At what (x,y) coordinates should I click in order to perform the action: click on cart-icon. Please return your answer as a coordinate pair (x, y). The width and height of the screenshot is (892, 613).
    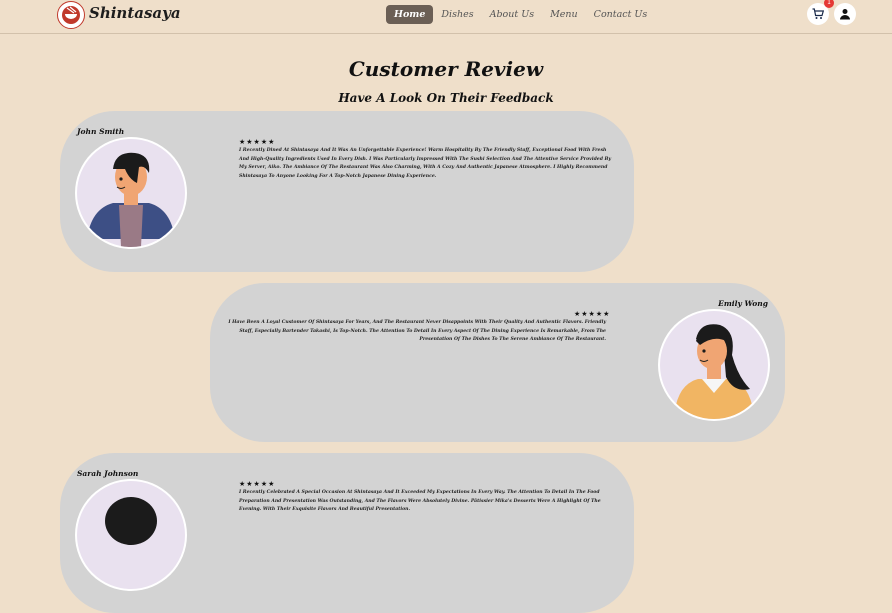
    Looking at the image, I should click on (818, 13).